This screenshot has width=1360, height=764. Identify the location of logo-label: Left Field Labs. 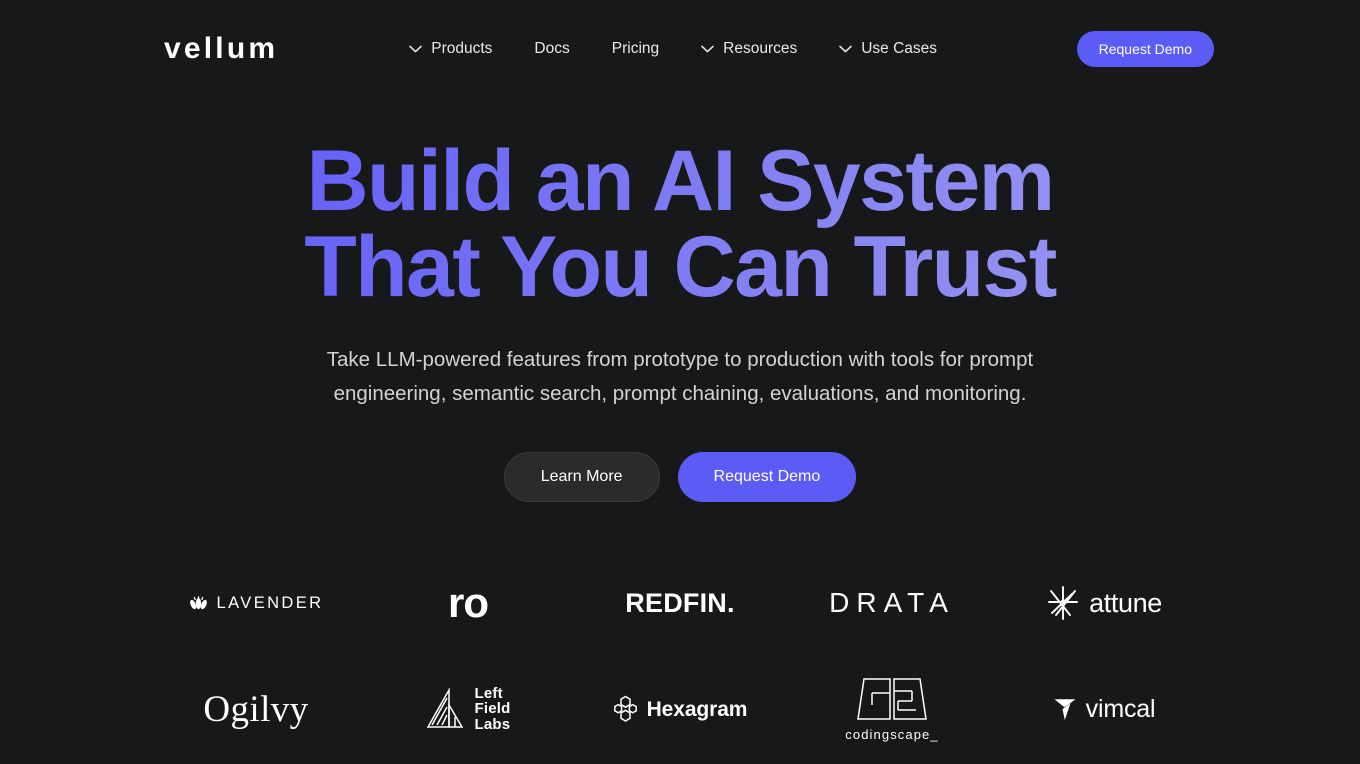
(492, 709).